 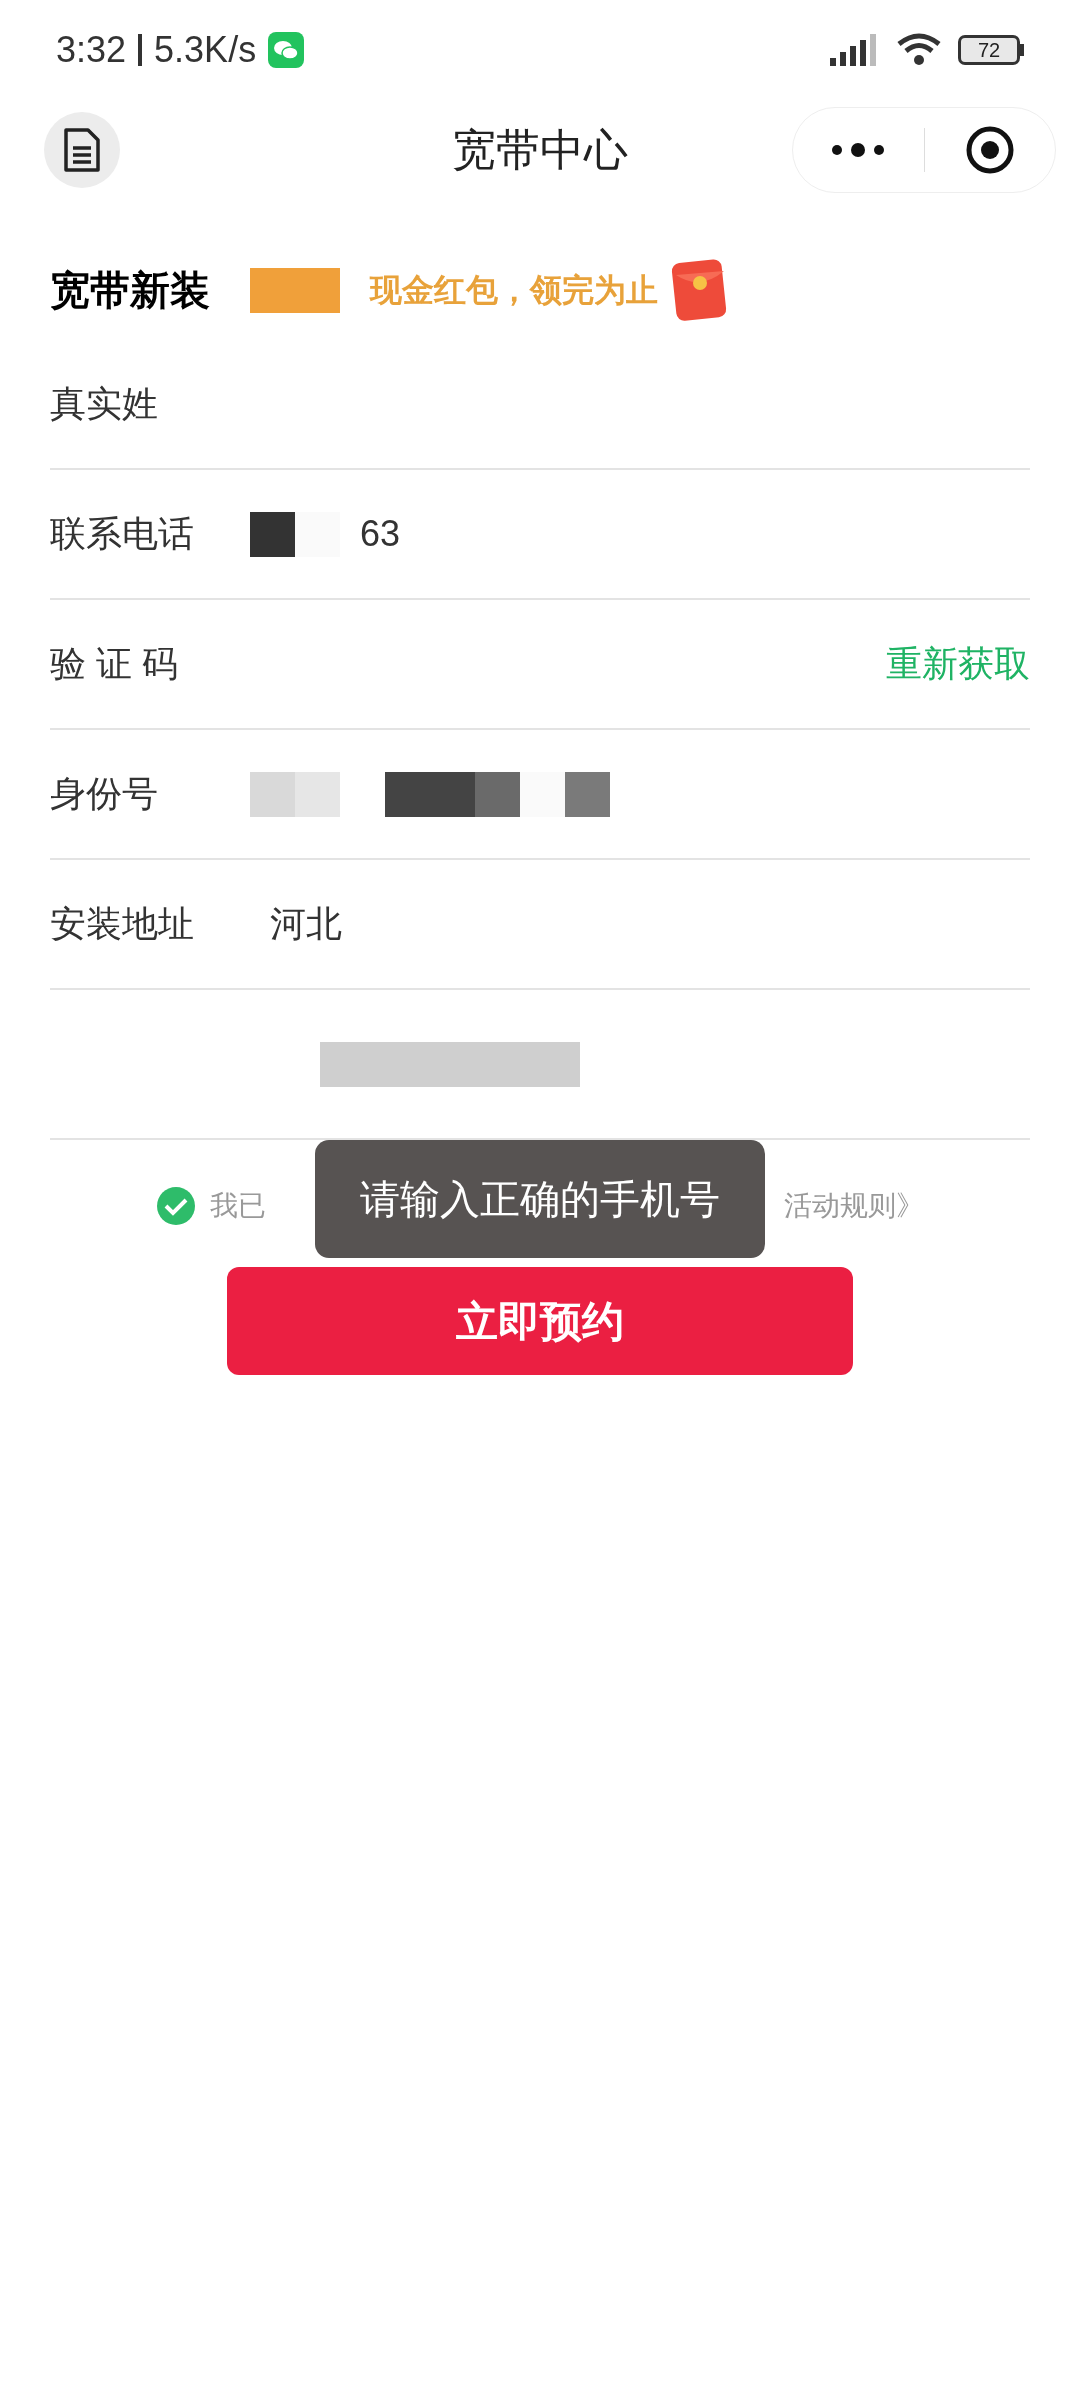 I want to click on chat-app-icon, so click(x=286, y=50).